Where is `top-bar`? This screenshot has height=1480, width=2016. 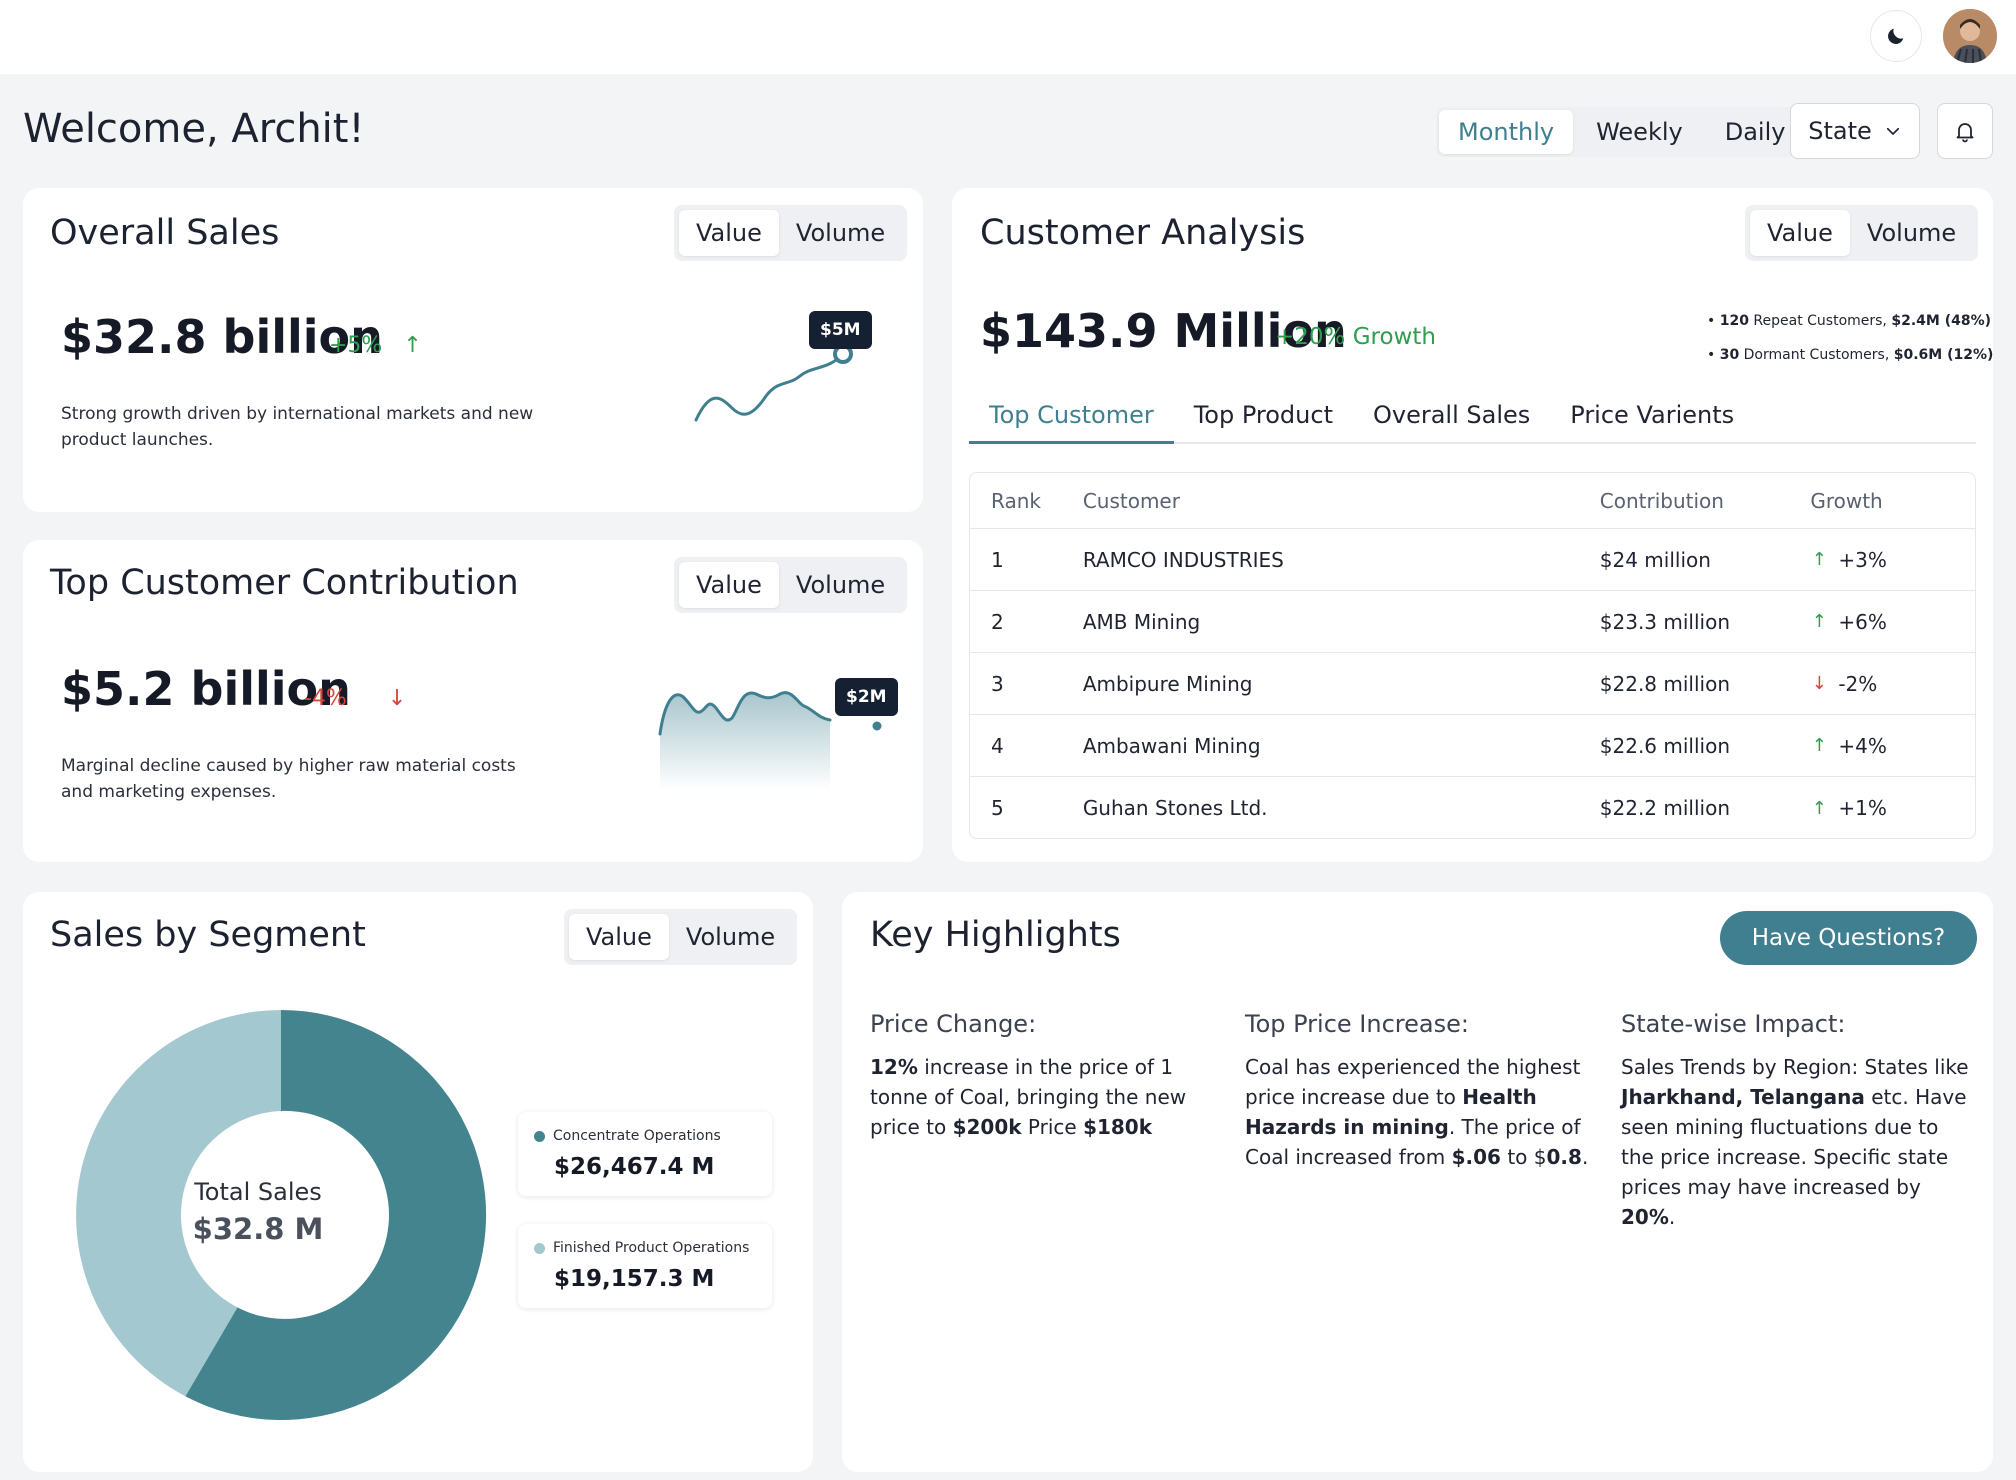 top-bar is located at coordinates (1008, 37).